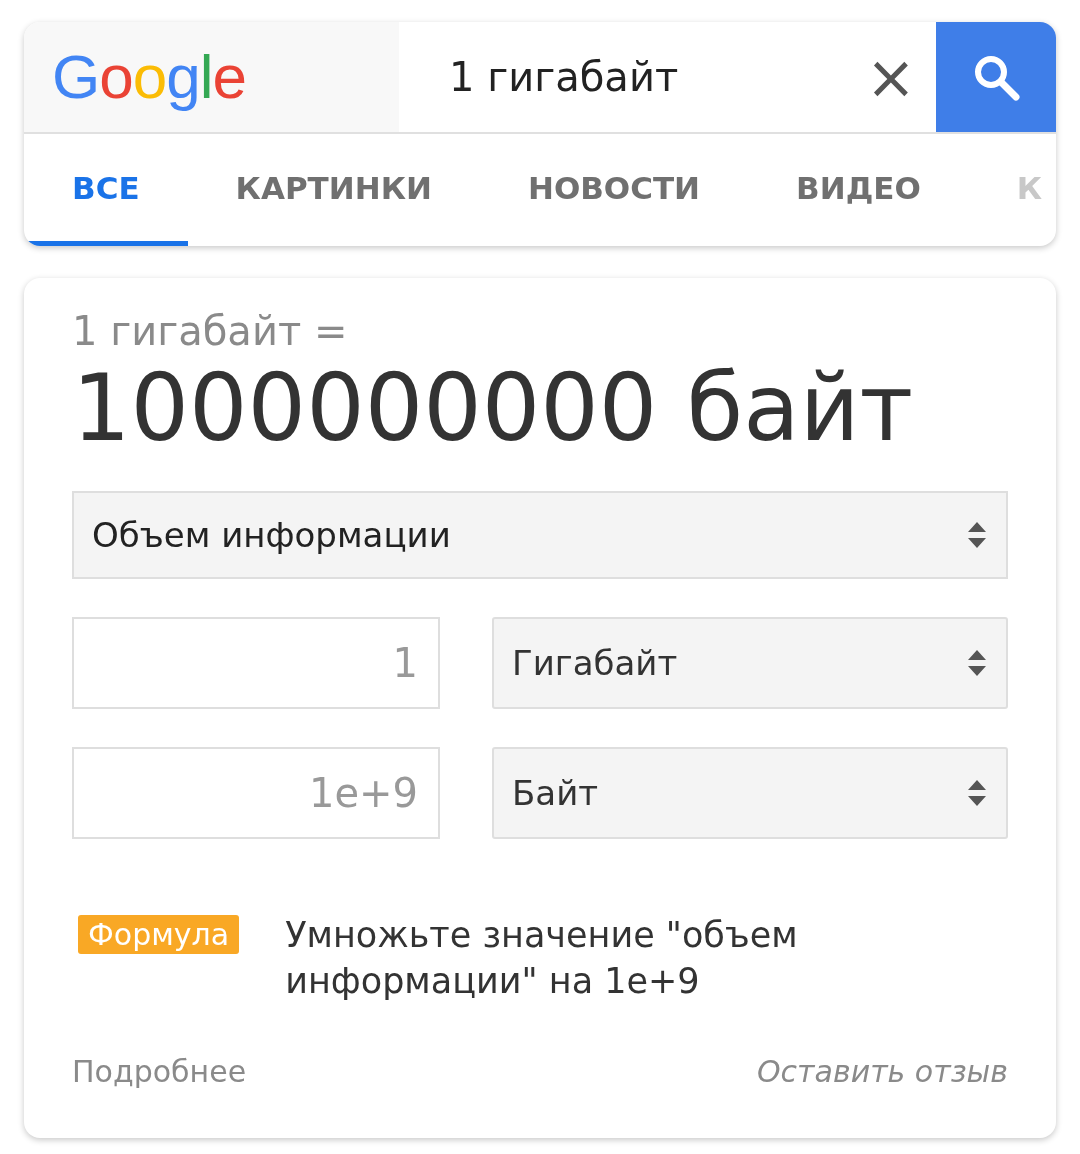  I want to click on unit-select: Байт, so click(750, 793).